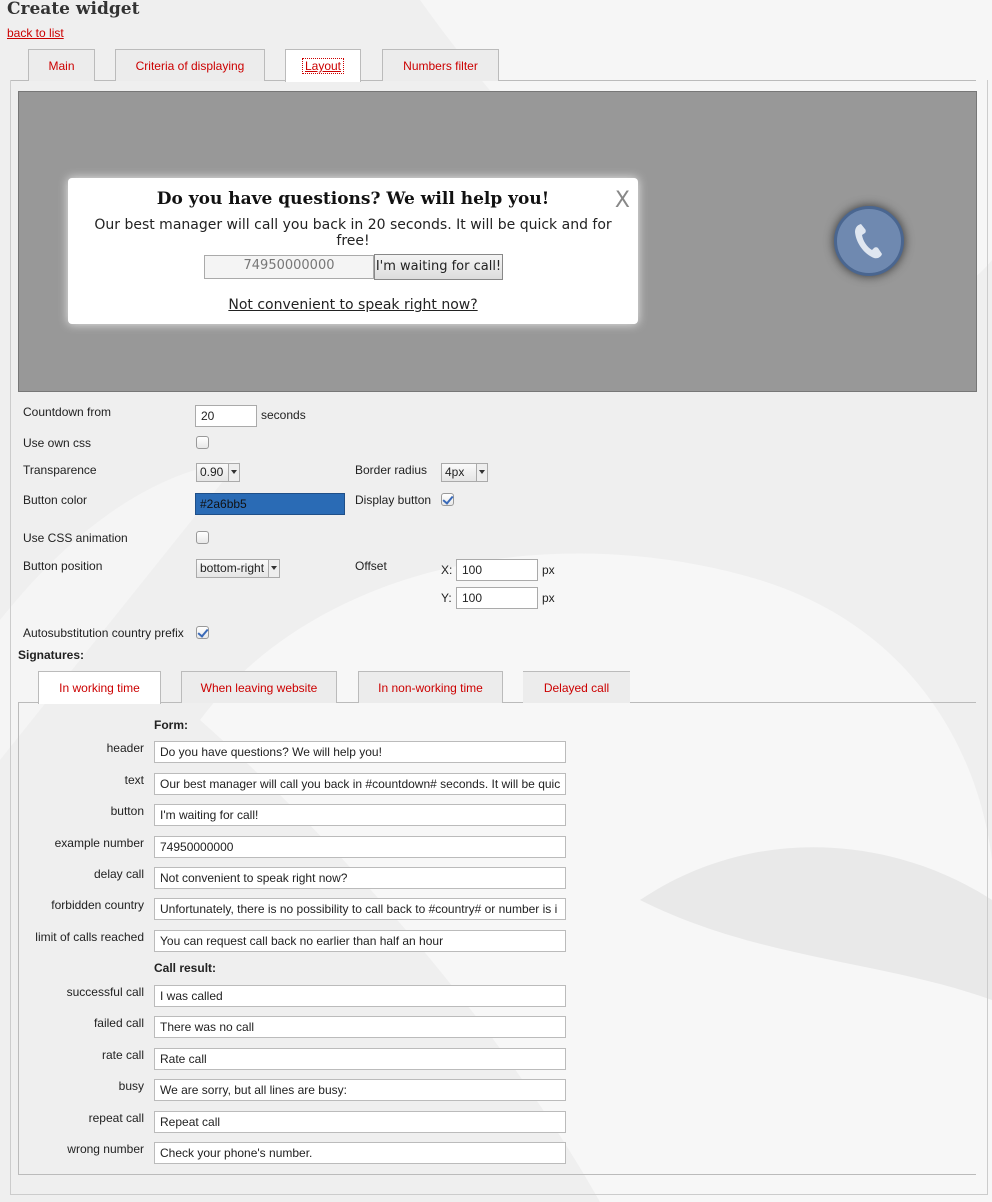 Image resolution: width=992 pixels, height=1202 pixels. What do you see at coordinates (360, 1027) in the screenshot?
I see `failed-call-input: There was no call` at bounding box center [360, 1027].